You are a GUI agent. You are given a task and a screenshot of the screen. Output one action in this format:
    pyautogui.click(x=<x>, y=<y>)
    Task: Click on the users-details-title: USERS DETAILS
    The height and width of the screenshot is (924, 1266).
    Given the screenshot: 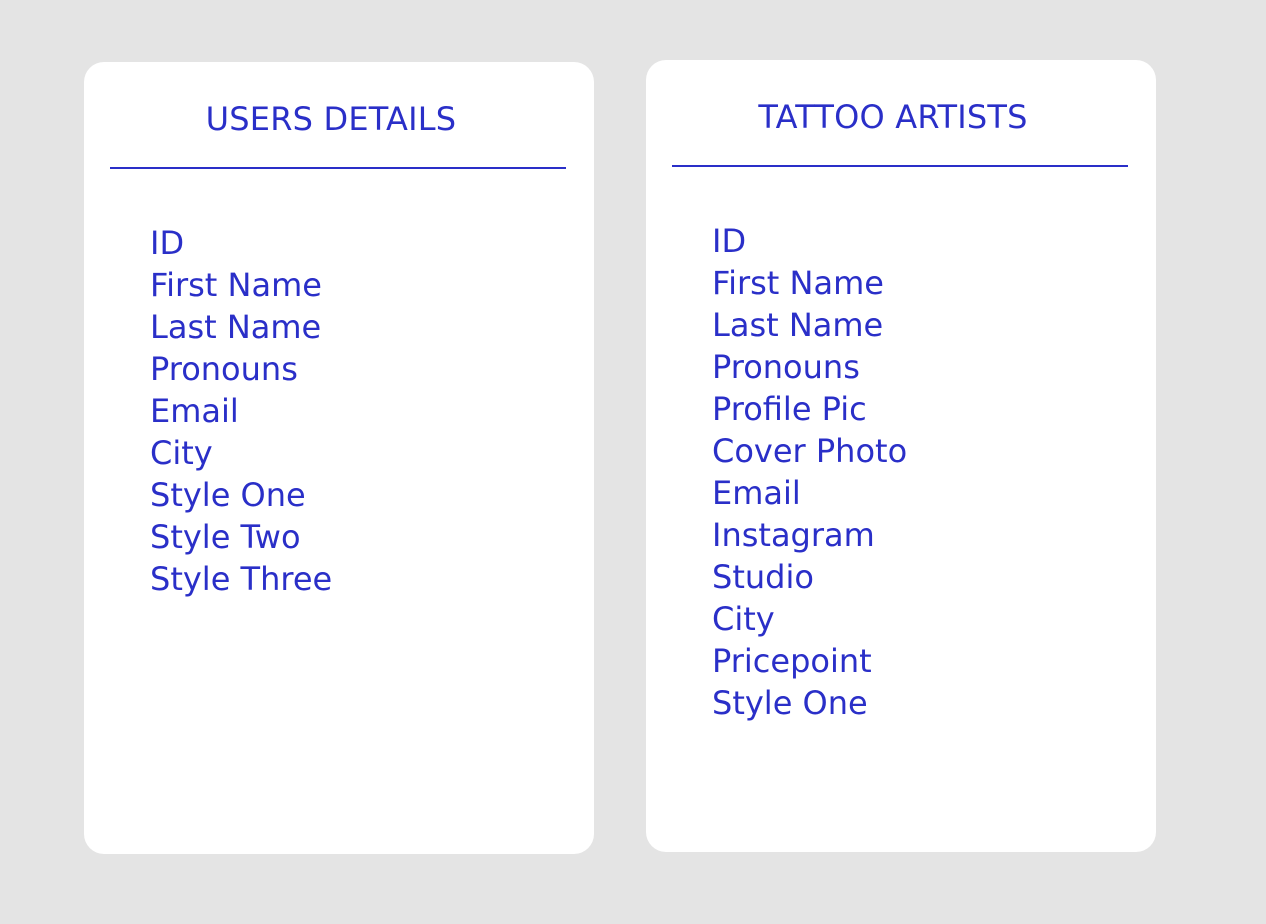 What is the action you would take?
    pyautogui.click(x=331, y=119)
    